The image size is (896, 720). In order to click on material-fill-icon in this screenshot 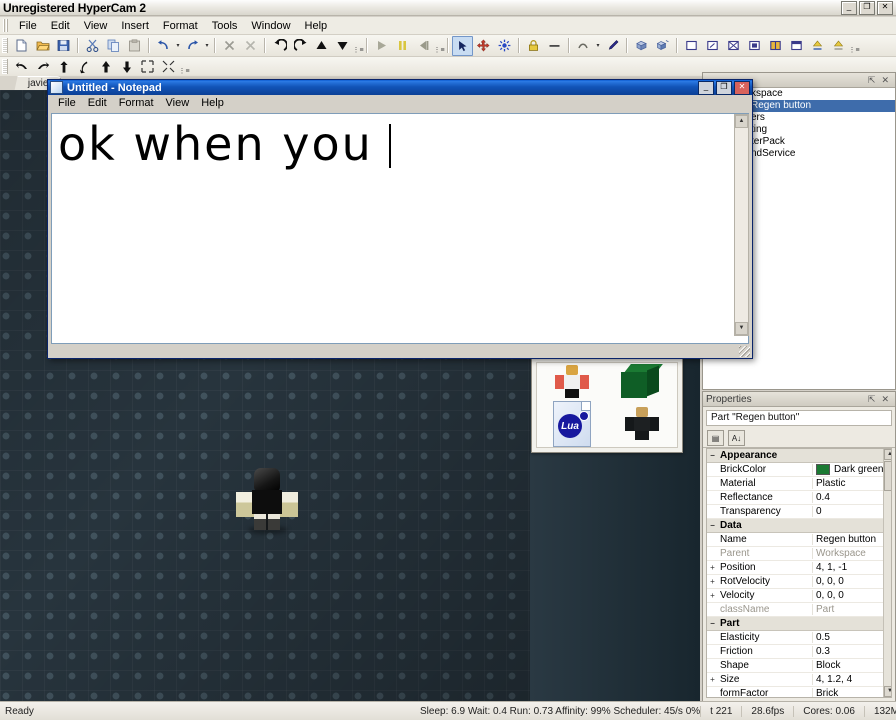, I will do `click(838, 46)`.